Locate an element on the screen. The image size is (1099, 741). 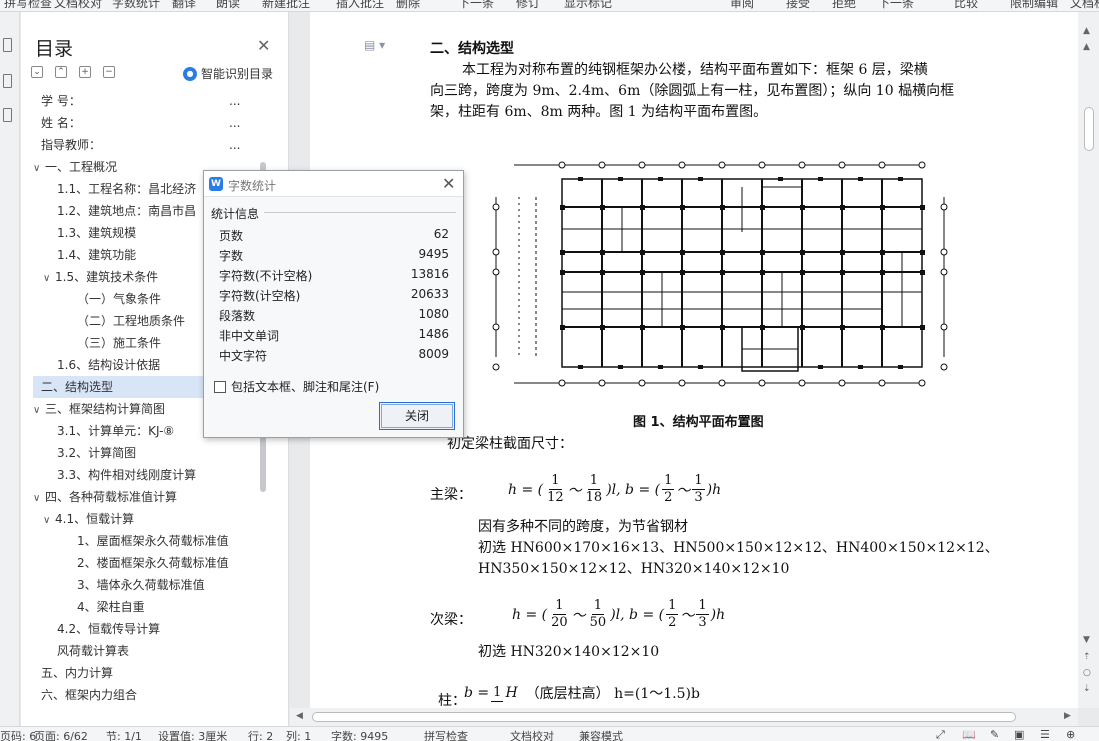
toolbar-item: 文档校对 is located at coordinates (78, 5).